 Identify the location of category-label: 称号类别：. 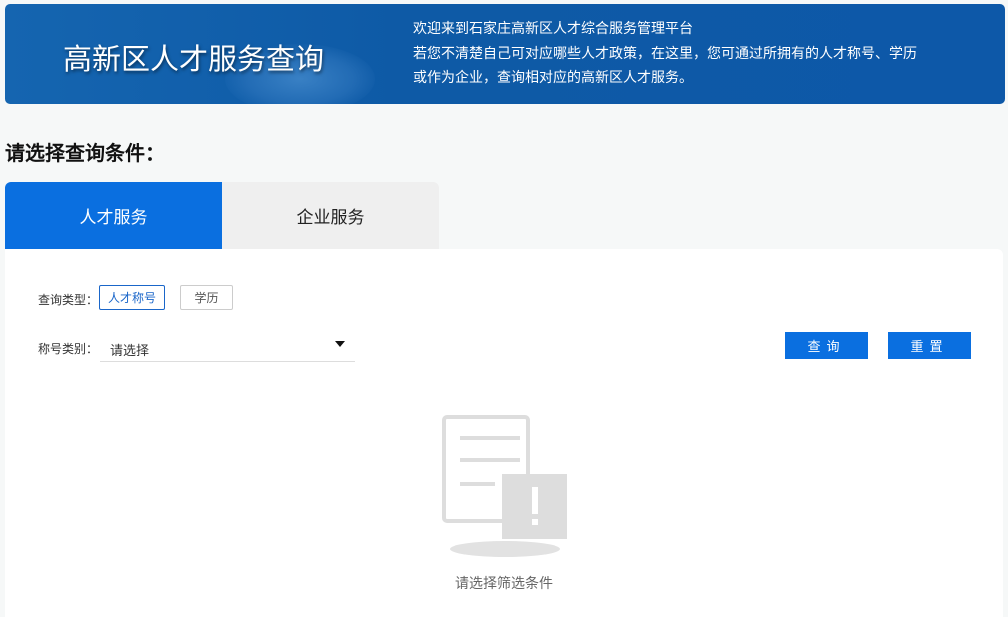
(68, 349).